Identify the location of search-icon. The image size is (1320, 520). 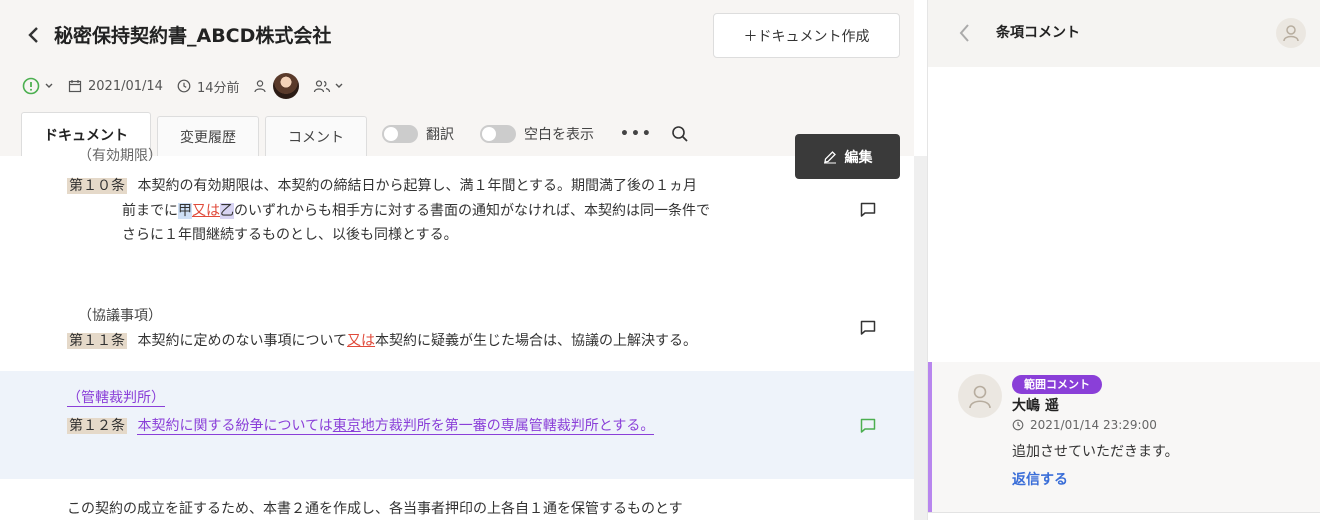
(680, 134).